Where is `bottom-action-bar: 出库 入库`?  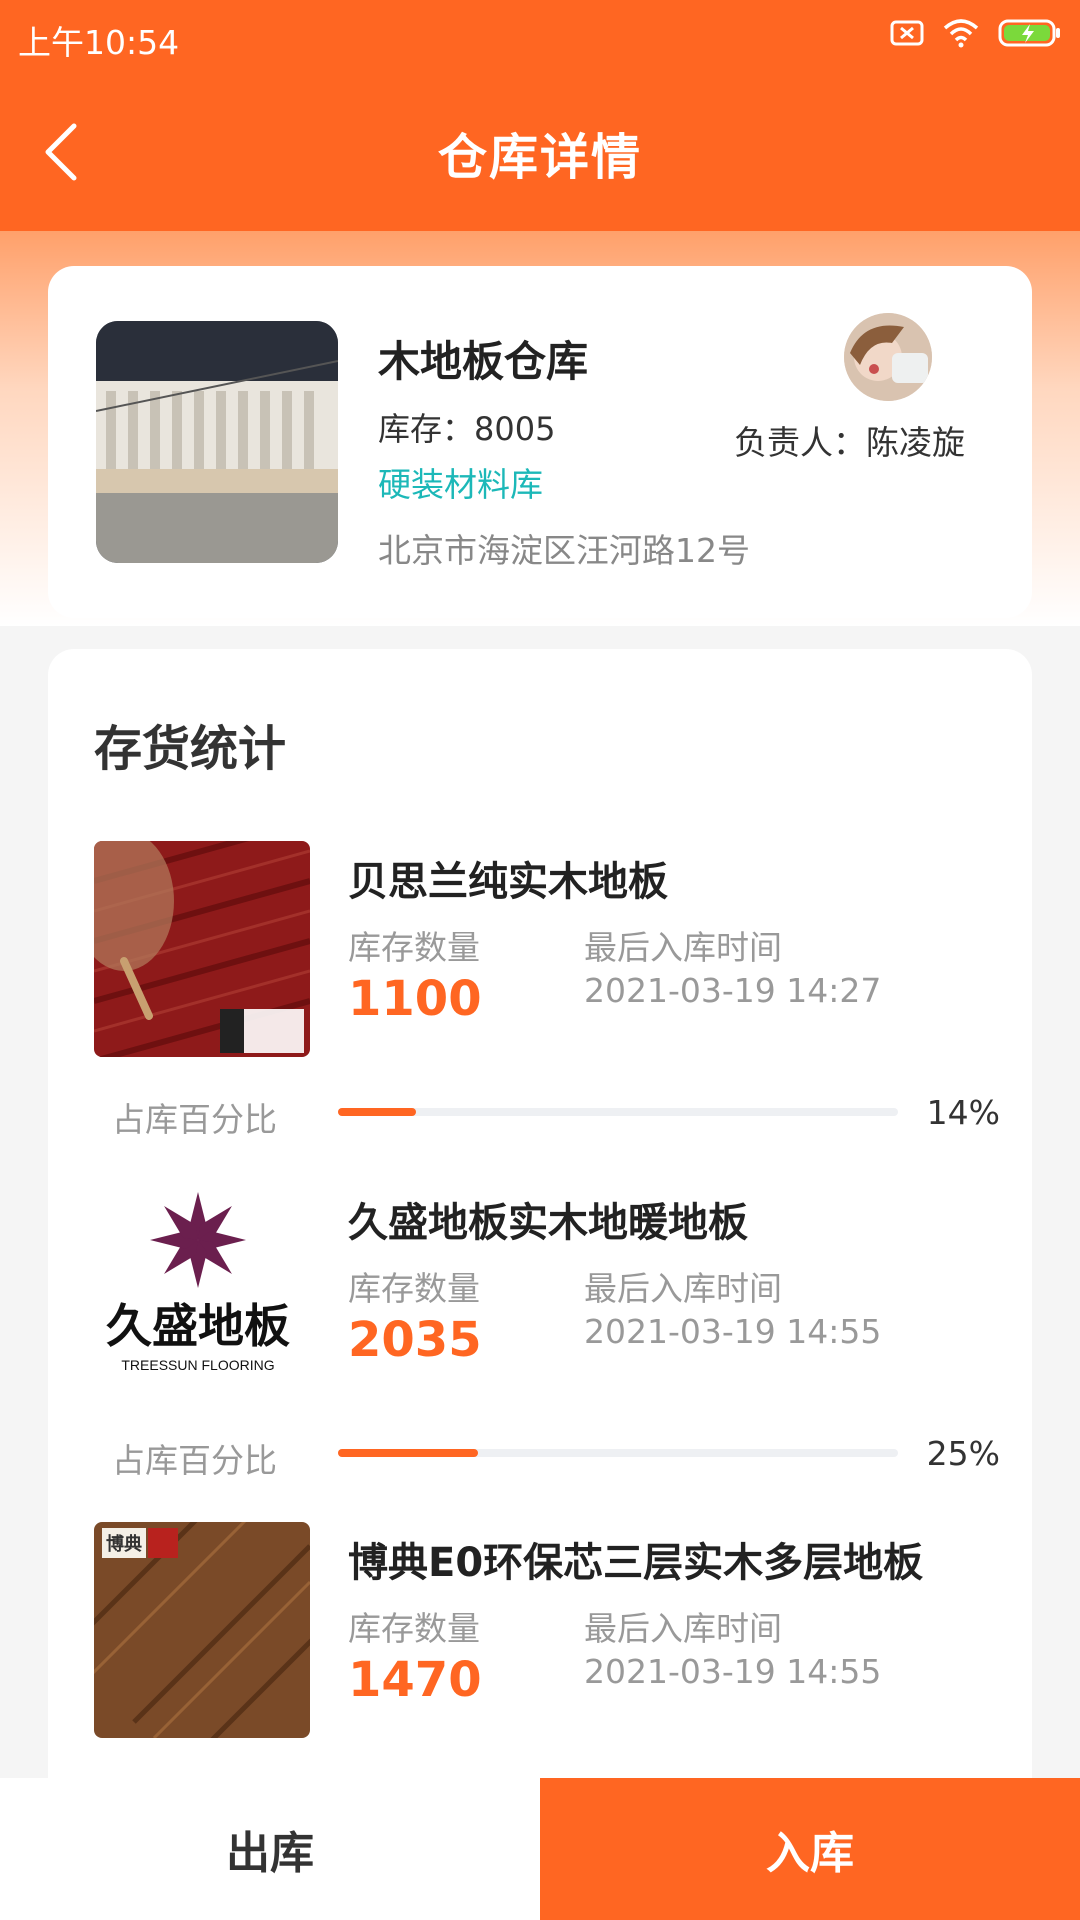
bottom-action-bar: 出库 入库 is located at coordinates (540, 1849).